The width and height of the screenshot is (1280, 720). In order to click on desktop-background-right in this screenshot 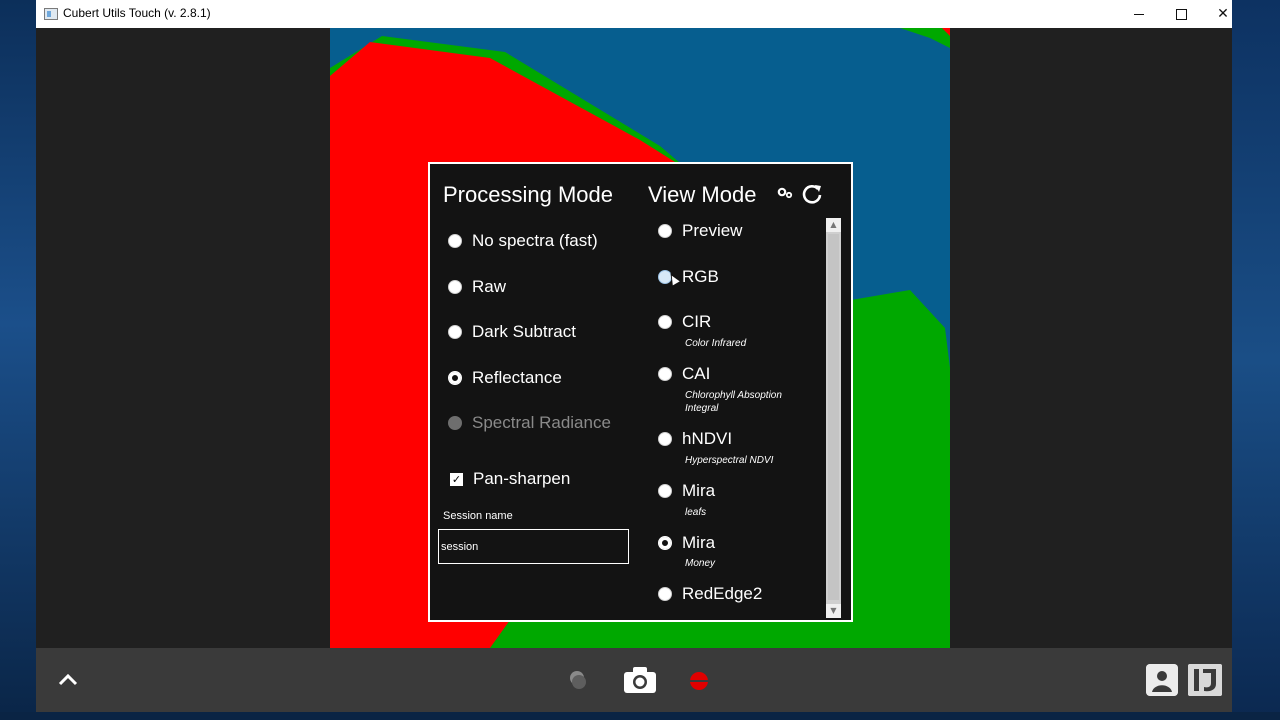, I will do `click(1256, 360)`.